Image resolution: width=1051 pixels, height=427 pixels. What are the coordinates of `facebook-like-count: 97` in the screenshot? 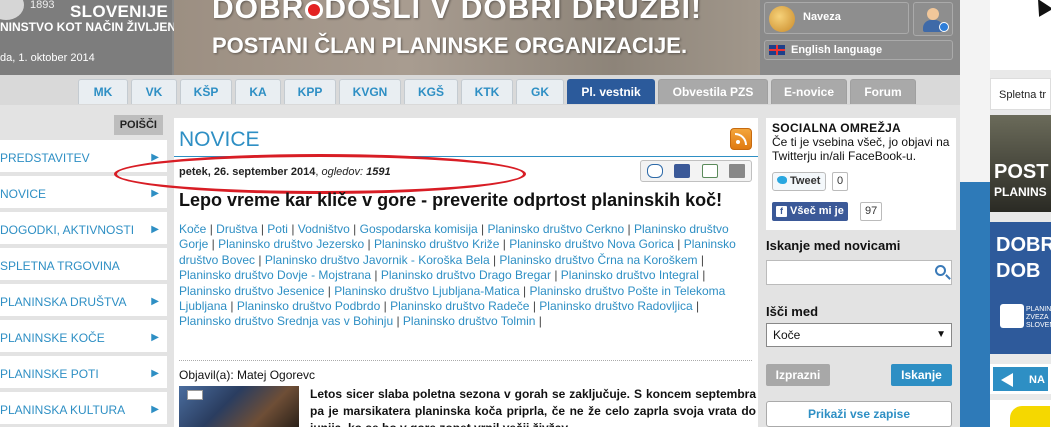 It's located at (871, 211).